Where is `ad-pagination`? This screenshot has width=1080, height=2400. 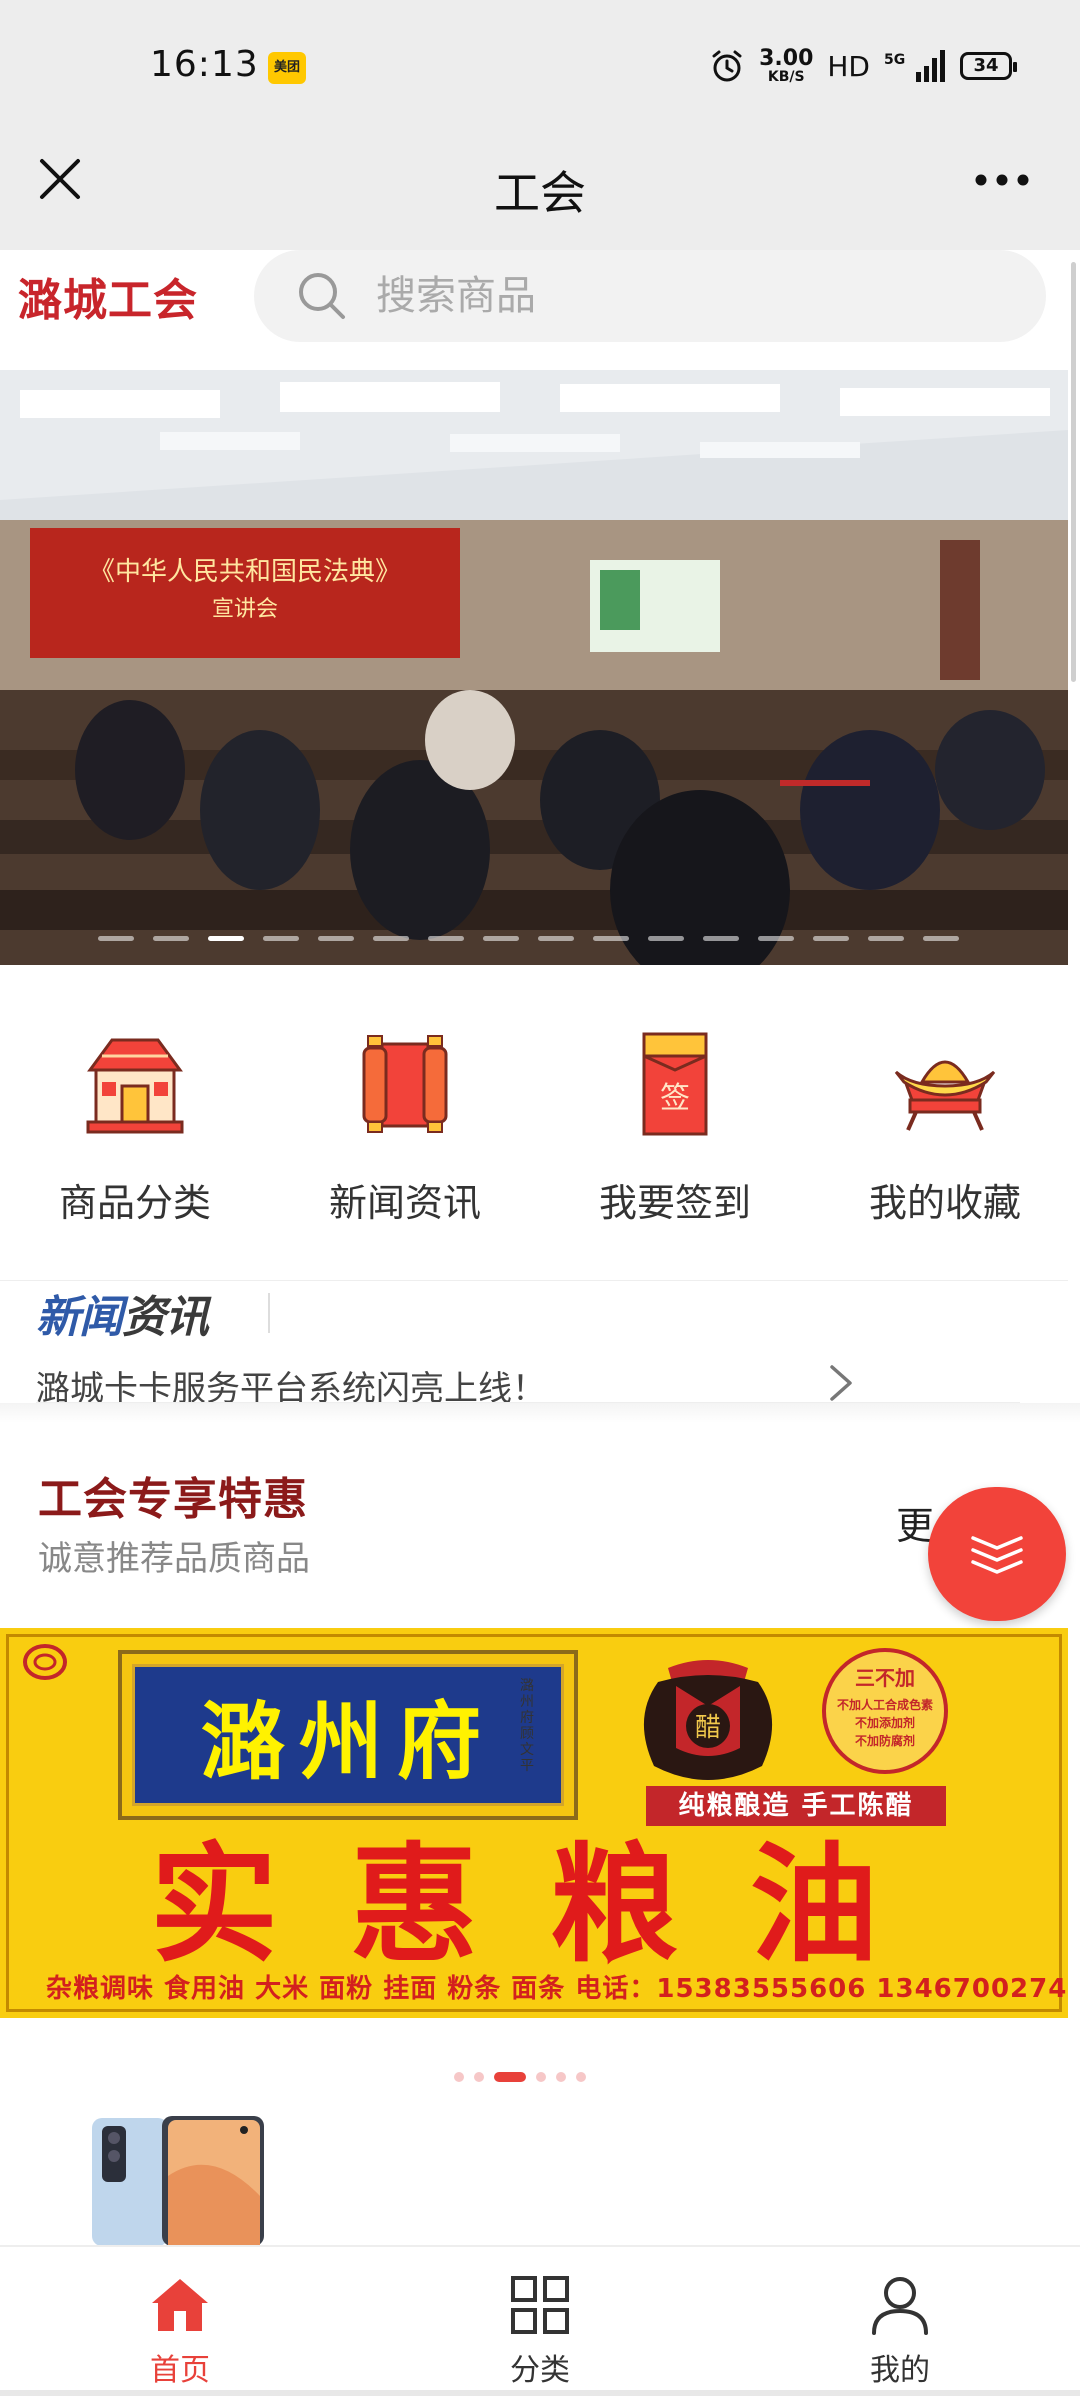
ad-pagination is located at coordinates (520, 2077).